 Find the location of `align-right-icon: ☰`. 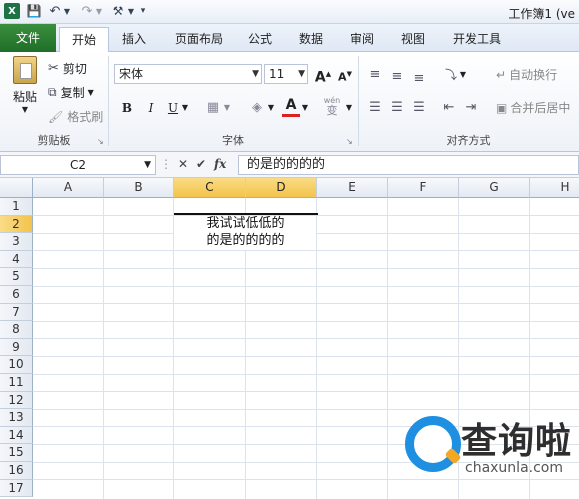

align-right-icon: ☰ is located at coordinates (419, 108).